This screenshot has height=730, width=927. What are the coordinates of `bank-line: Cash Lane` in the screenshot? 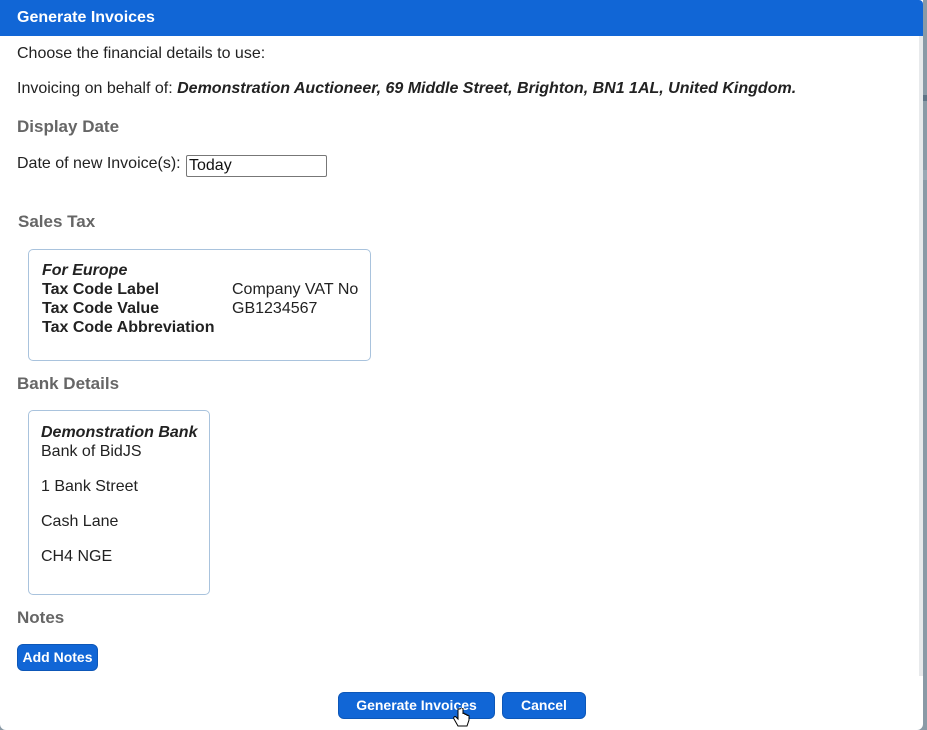 It's located at (80, 521).